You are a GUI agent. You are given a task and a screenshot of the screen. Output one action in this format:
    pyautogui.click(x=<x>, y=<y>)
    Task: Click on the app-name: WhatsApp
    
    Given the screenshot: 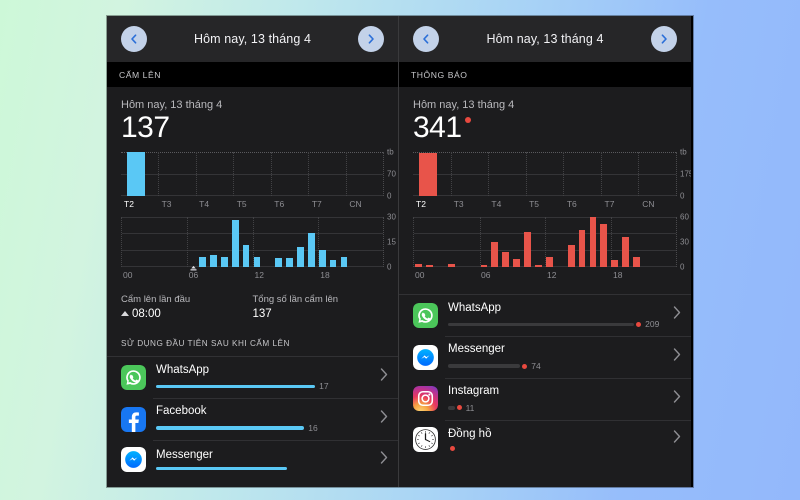 What is the action you would take?
    pyautogui.click(x=475, y=307)
    